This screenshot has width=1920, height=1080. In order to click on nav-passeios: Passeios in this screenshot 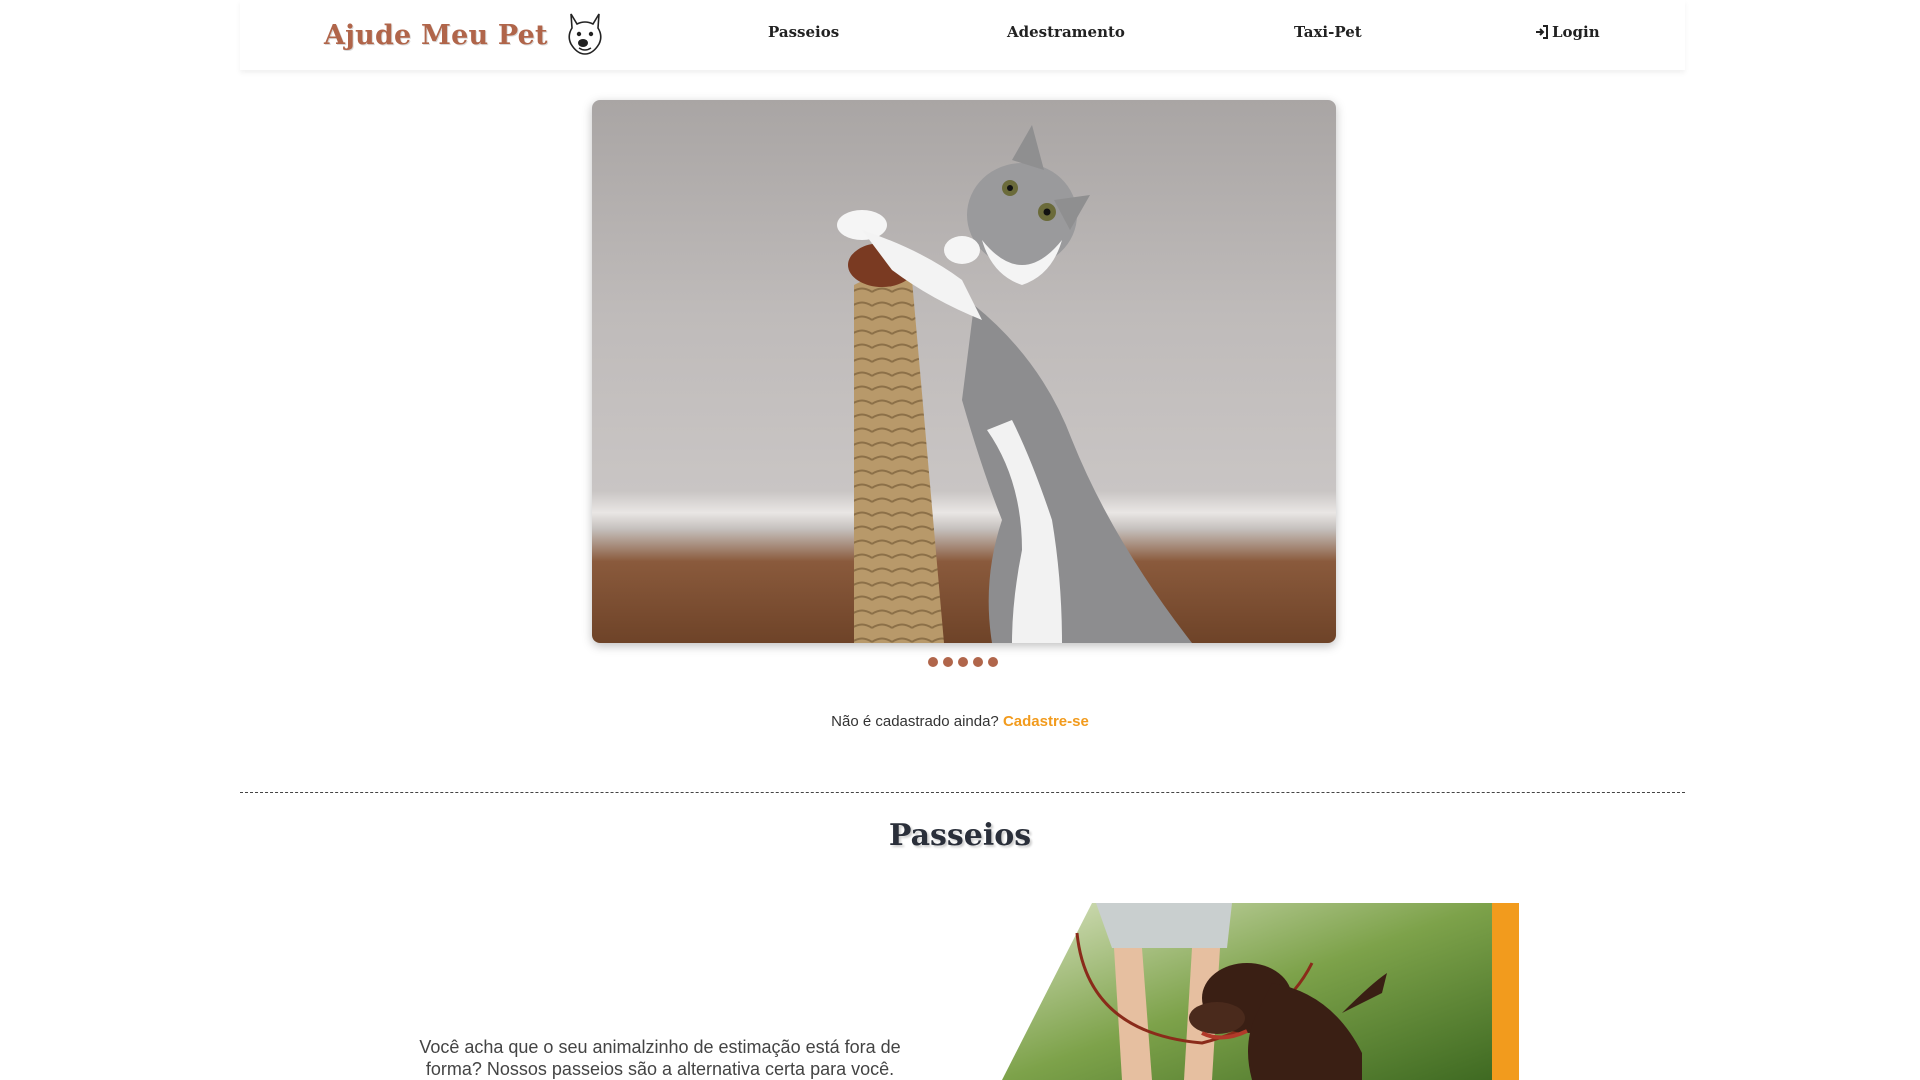, I will do `click(803, 32)`.